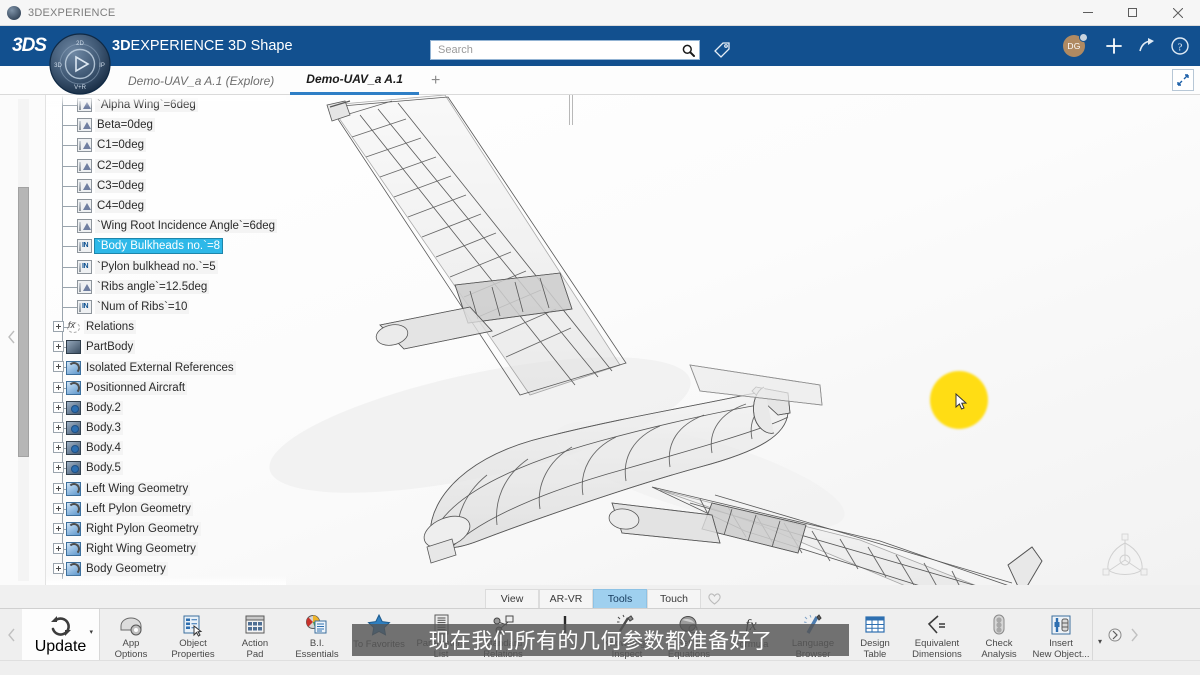 This screenshot has height=675, width=1200. I want to click on ribbon-button-design-table: Design Table, so click(875, 634).